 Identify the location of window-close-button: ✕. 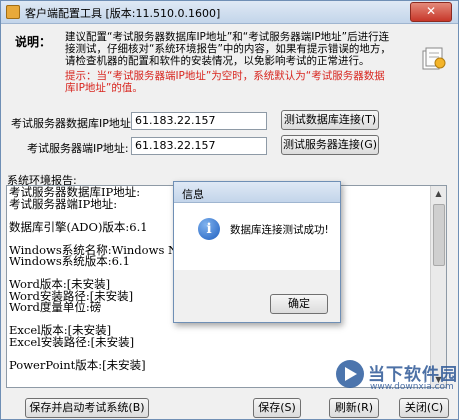
(431, 12).